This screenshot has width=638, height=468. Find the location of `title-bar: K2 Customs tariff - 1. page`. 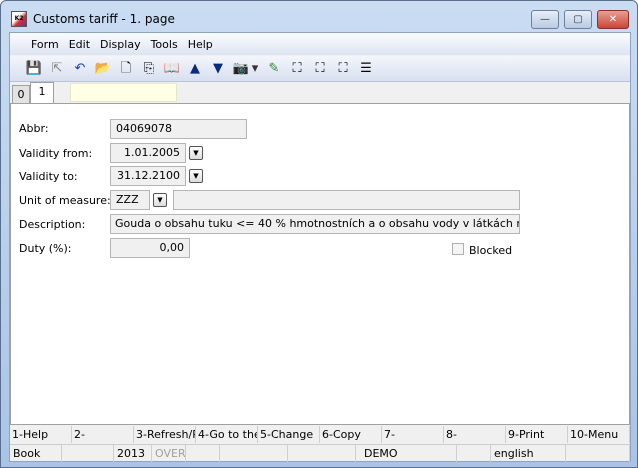

title-bar: K2 Customs tariff - 1. page is located at coordinates (93, 19).